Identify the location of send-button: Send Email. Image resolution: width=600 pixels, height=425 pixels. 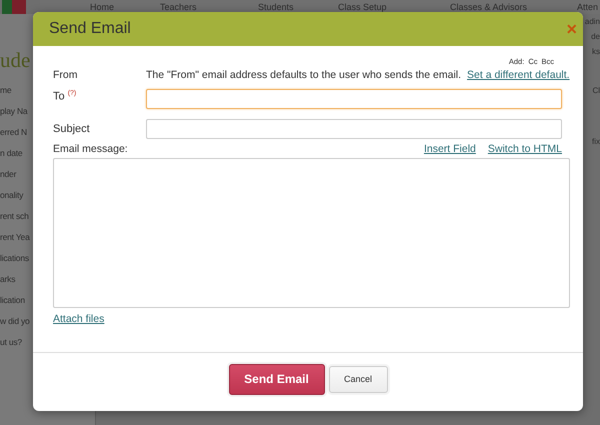
(276, 379).